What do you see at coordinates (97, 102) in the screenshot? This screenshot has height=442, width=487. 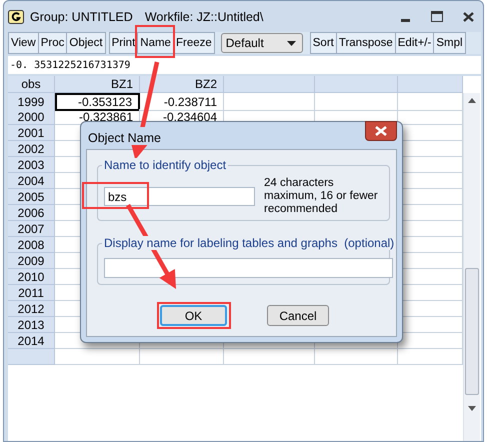 I see `table-cell: -0.353123` at bounding box center [97, 102].